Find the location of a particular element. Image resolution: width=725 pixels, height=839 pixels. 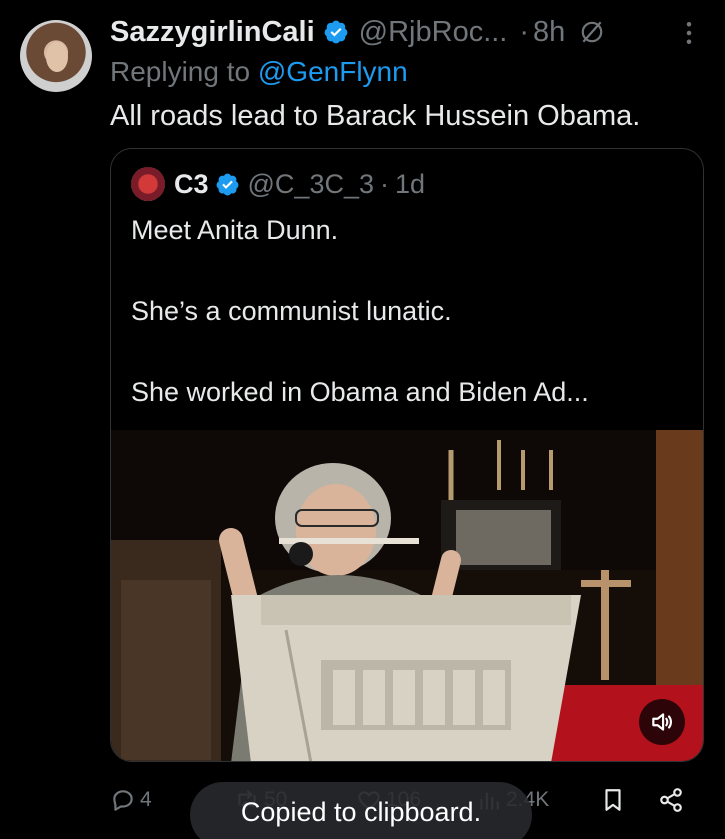

toast-text: Copied to clipboard. is located at coordinates (361, 812).